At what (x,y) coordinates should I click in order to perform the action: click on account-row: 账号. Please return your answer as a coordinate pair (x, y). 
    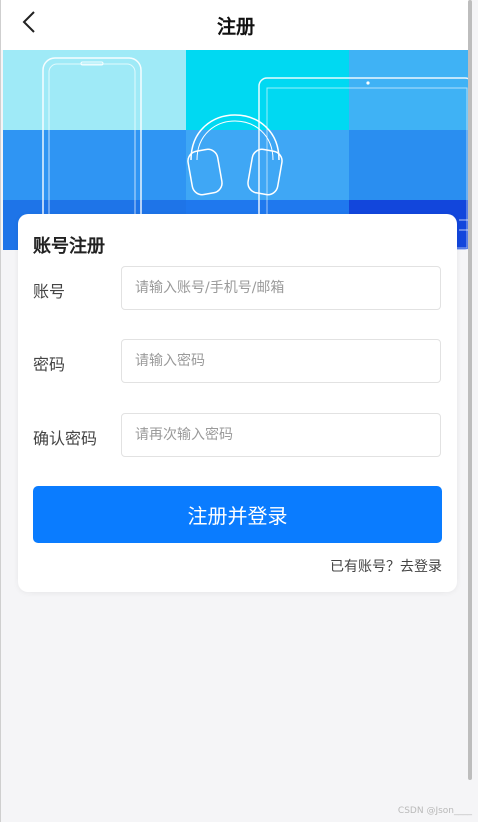
    Looking at the image, I should click on (237, 289).